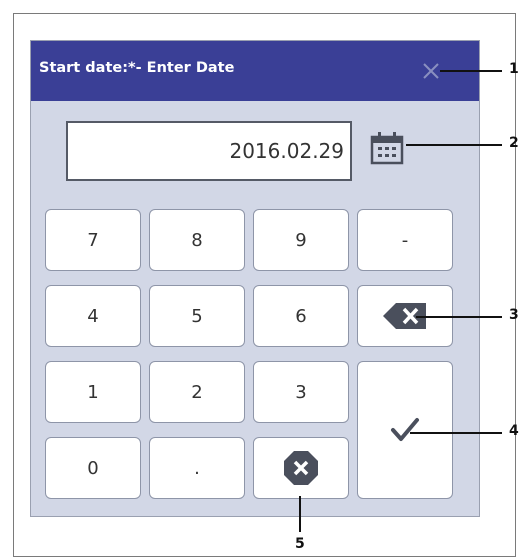 This screenshot has height=558, width=531. I want to click on date-input, so click(209, 151).